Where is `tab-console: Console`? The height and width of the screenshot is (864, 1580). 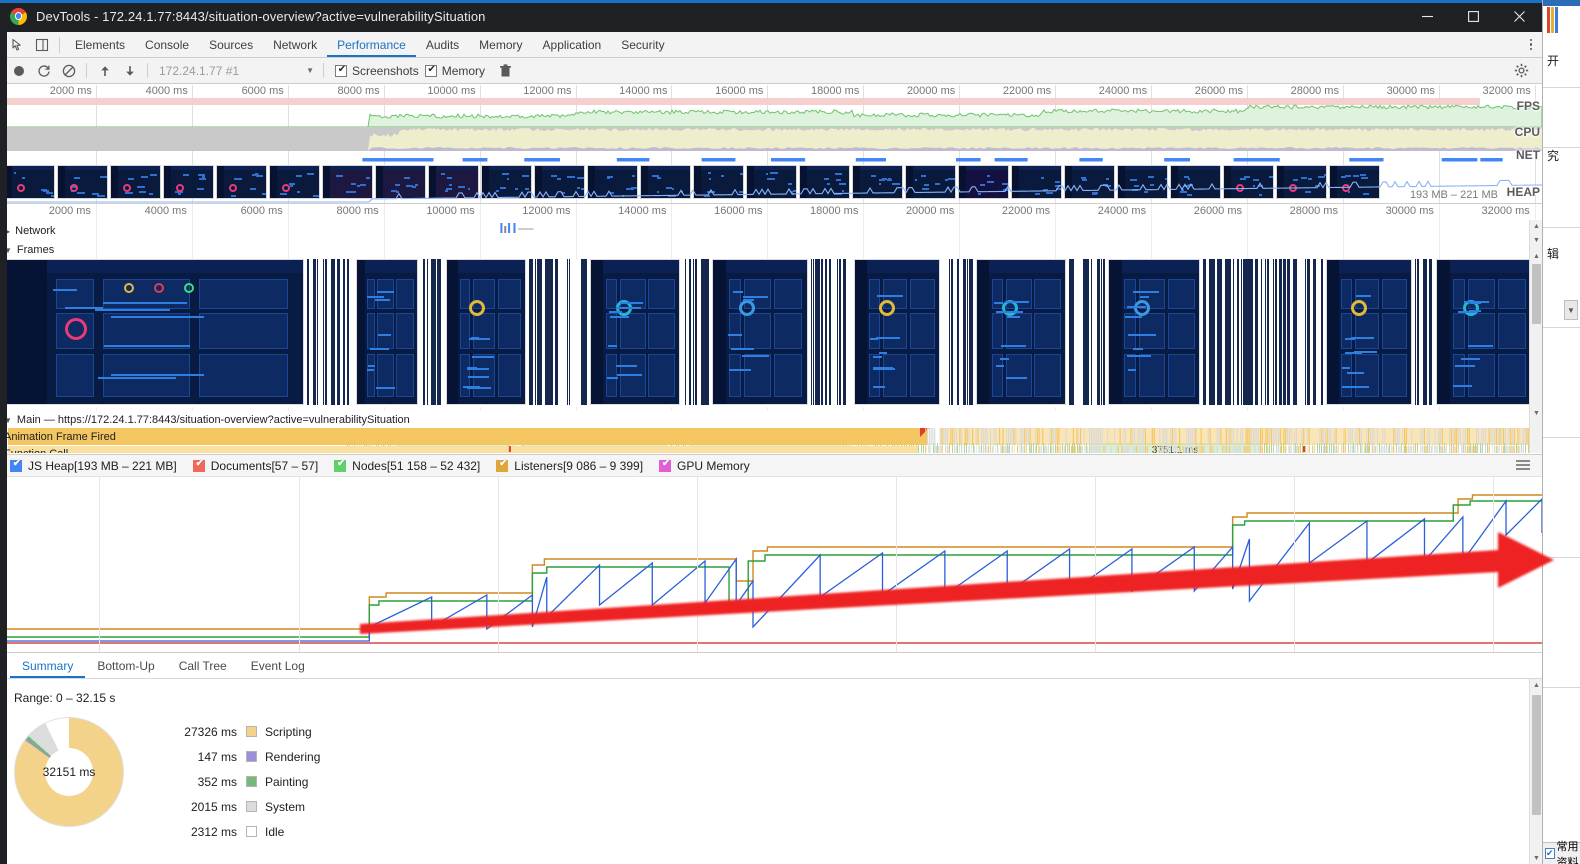 tab-console: Console is located at coordinates (167, 44).